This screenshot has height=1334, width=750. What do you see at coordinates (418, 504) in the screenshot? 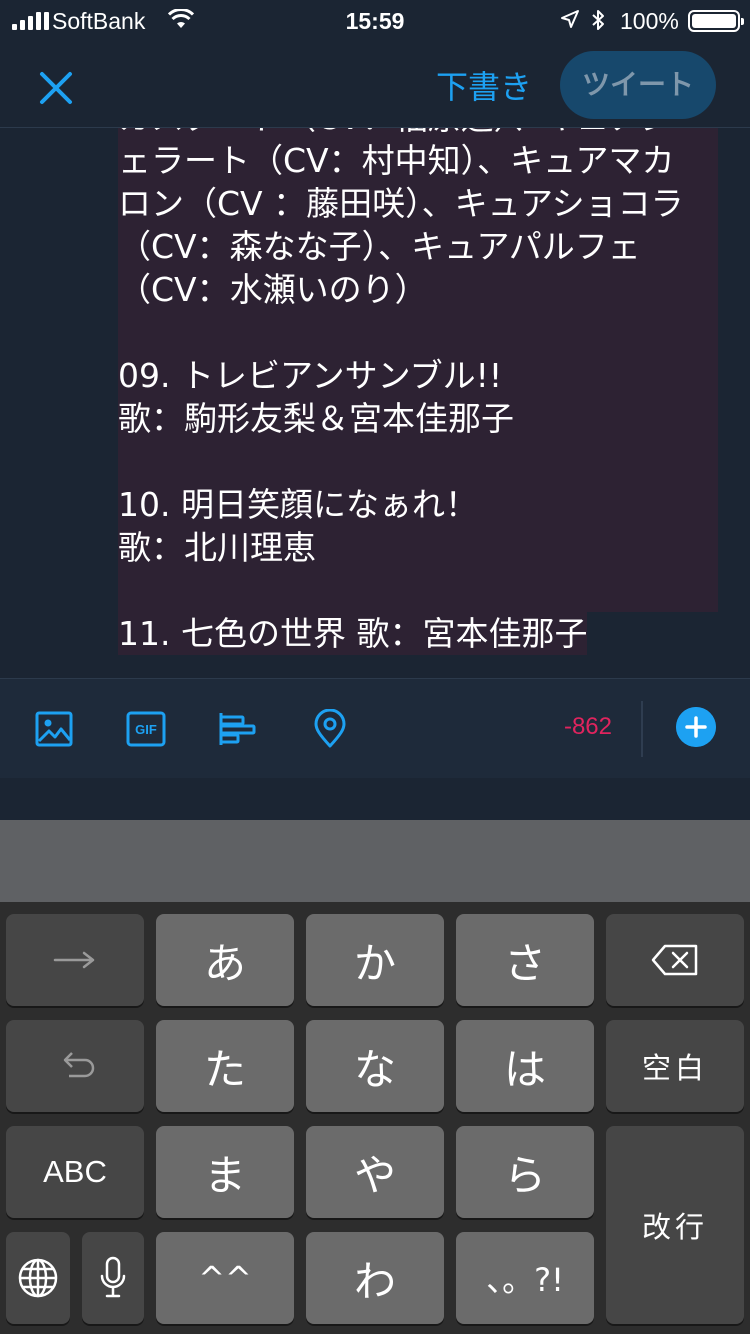
I see `text-line: 10. 明日笑顔になぁれ！` at bounding box center [418, 504].